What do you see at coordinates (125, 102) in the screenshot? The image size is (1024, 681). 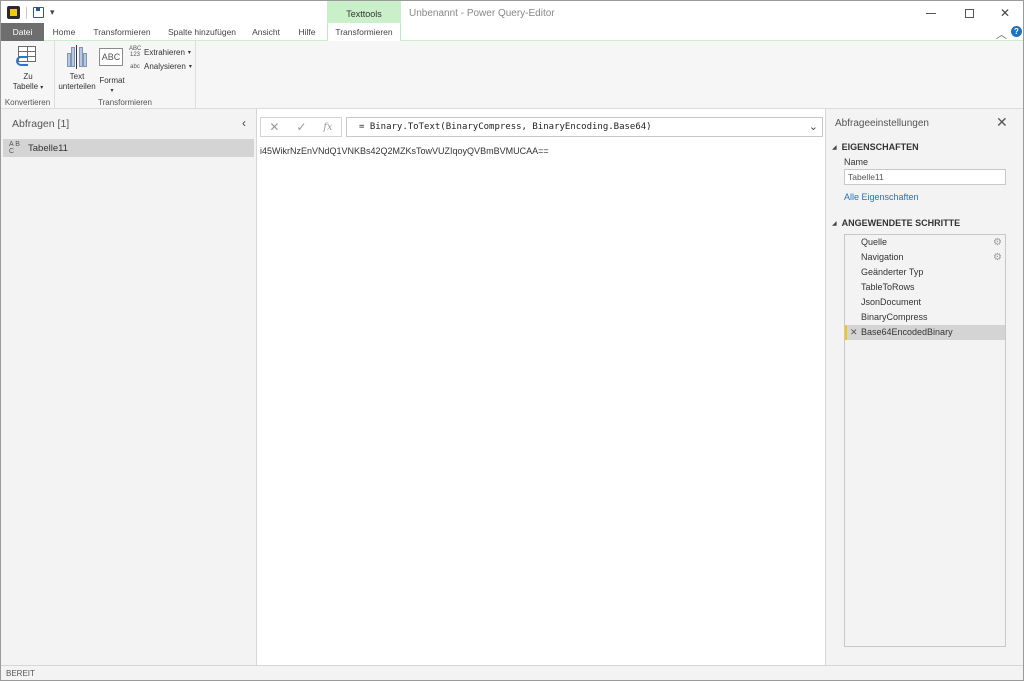 I see `ribbon-group-label-transformieren: Transformieren` at bounding box center [125, 102].